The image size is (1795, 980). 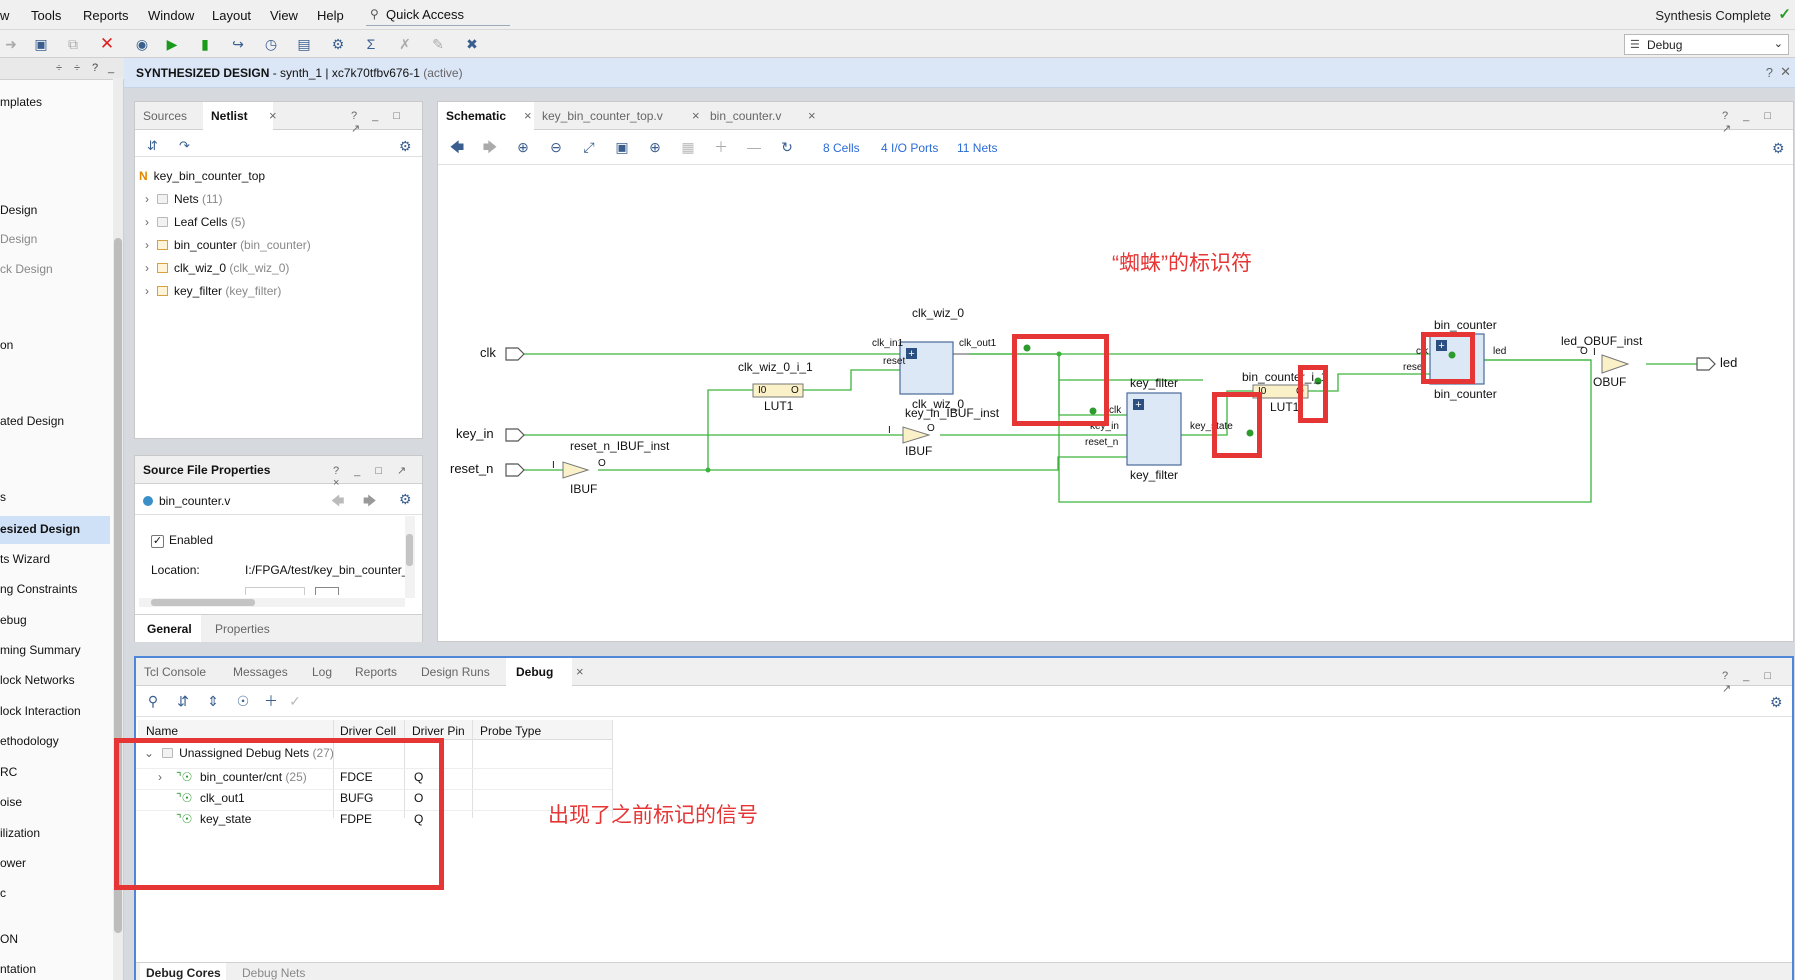 What do you see at coordinates (510, 731) in the screenshot?
I see `column-probe-type: Probe Type` at bounding box center [510, 731].